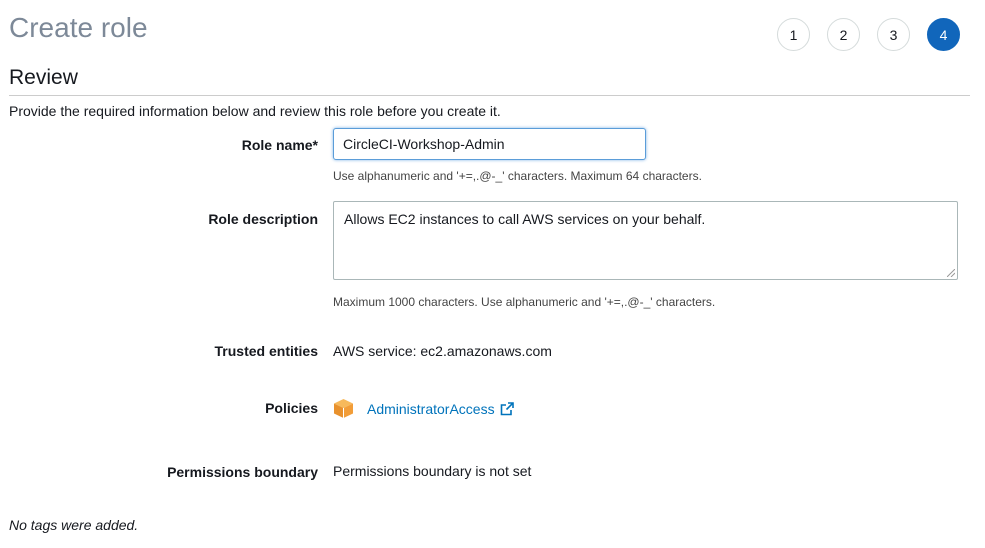  I want to click on step-2: 2, so click(843, 34).